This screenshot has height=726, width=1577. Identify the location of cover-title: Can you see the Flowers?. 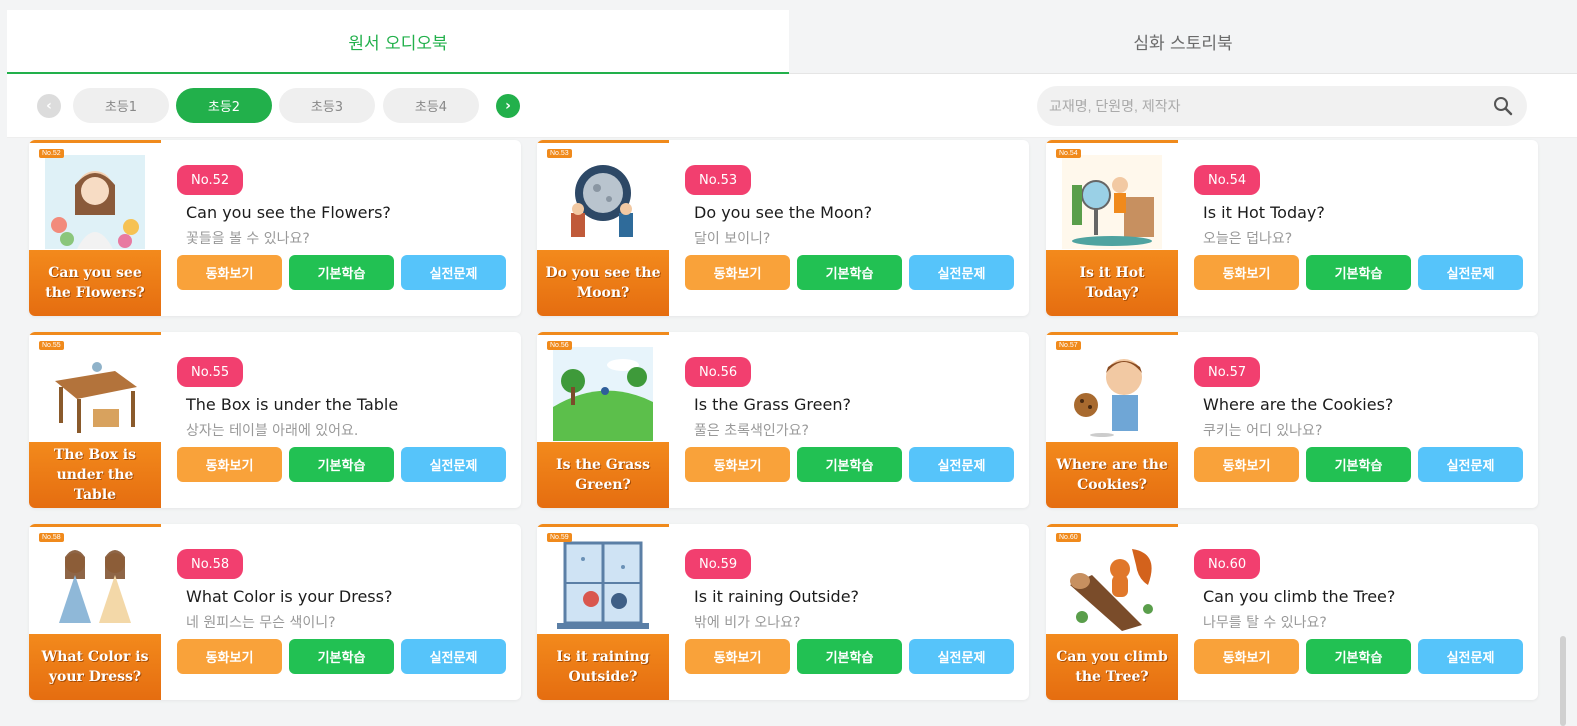
(95, 283).